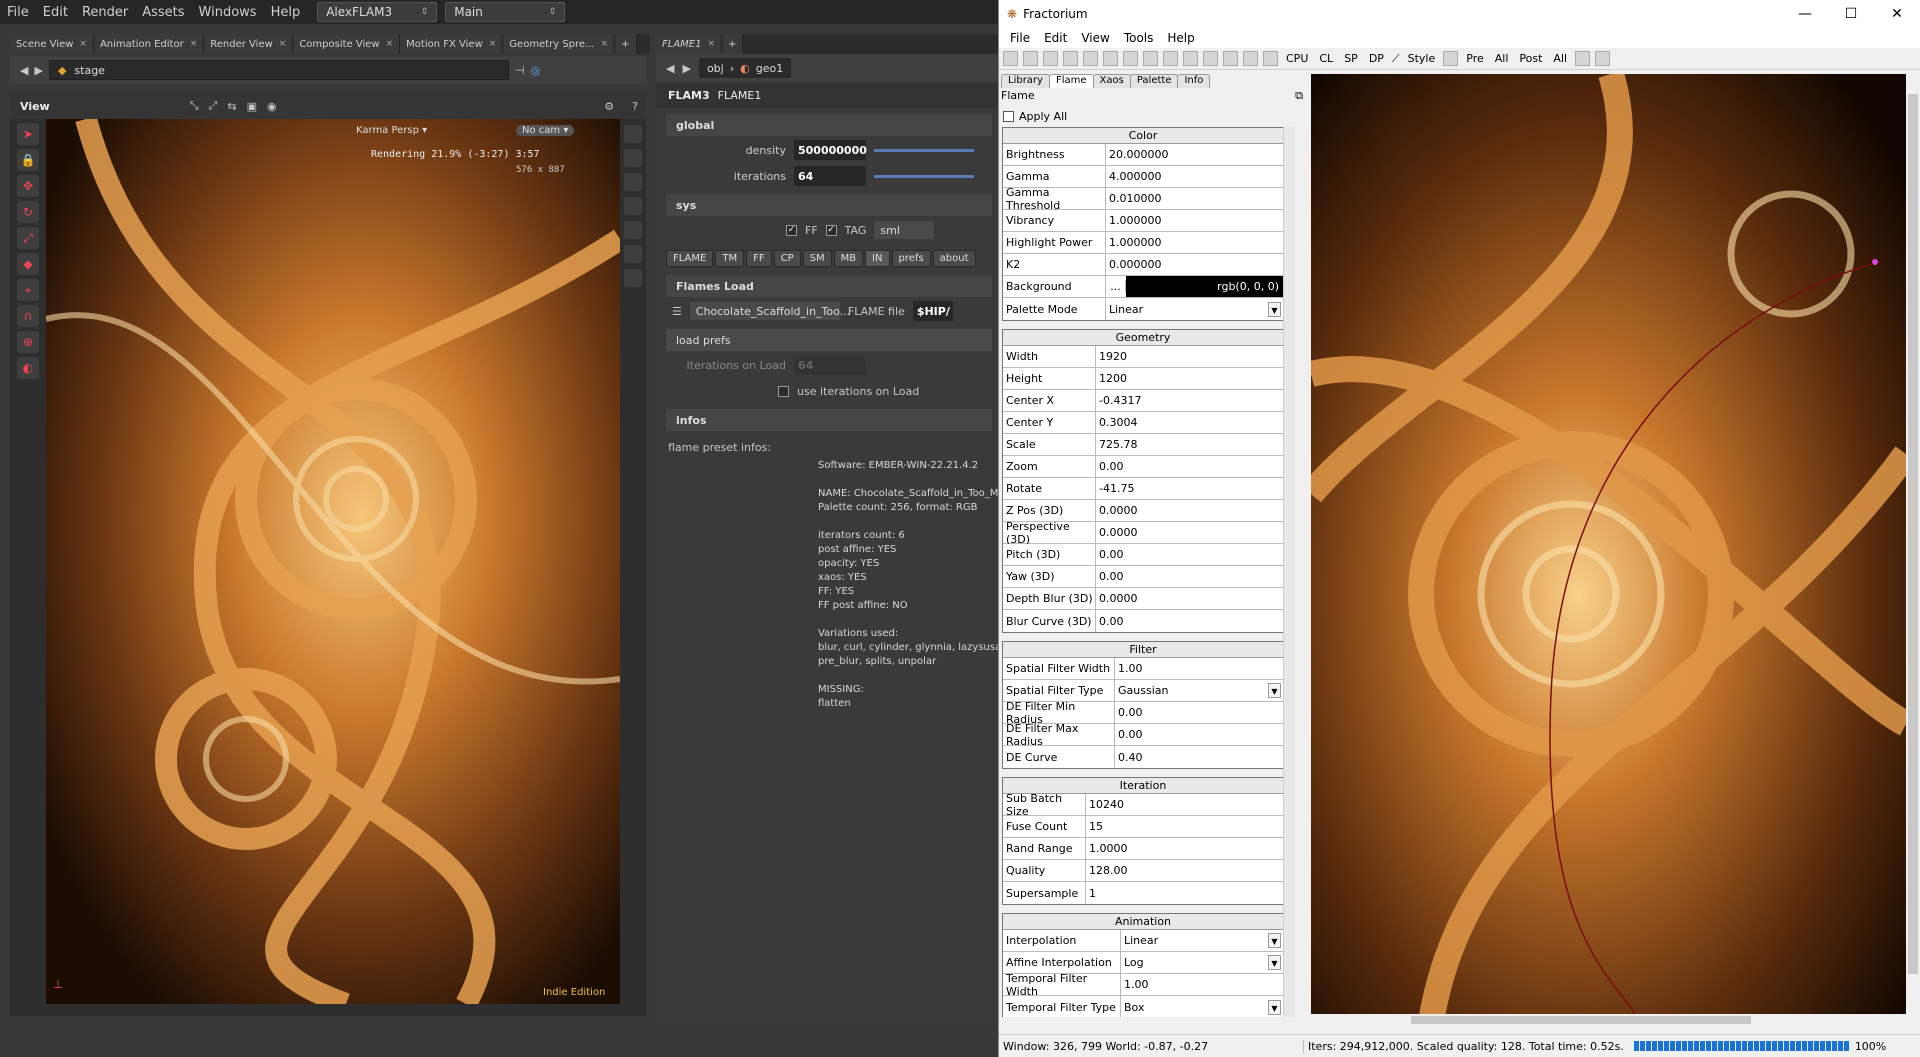  What do you see at coordinates (163, 12) in the screenshot?
I see `menu-assets: Assets` at bounding box center [163, 12].